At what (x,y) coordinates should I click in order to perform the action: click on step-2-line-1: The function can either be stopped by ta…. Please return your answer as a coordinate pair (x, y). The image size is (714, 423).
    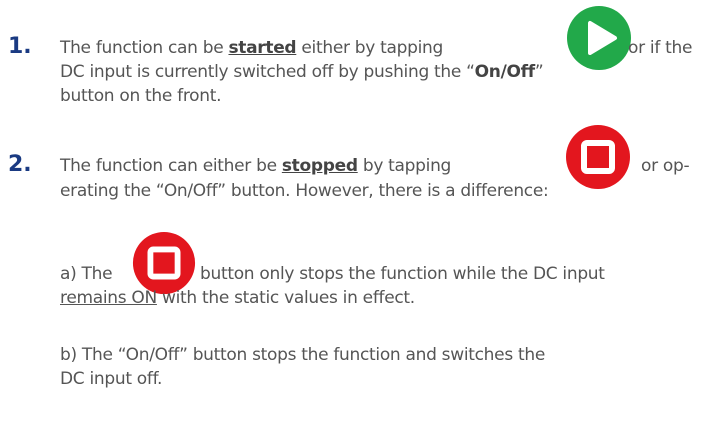
    Looking at the image, I should click on (255, 166).